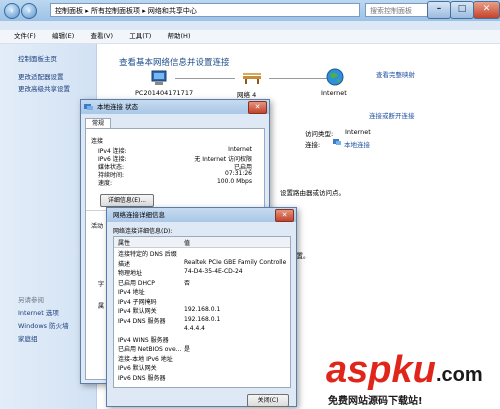 Image resolution: width=500 pixels, height=409 pixels. What do you see at coordinates (174, 63) in the screenshot?
I see `page-title: 查看基本网络信息并设置连接` at bounding box center [174, 63].